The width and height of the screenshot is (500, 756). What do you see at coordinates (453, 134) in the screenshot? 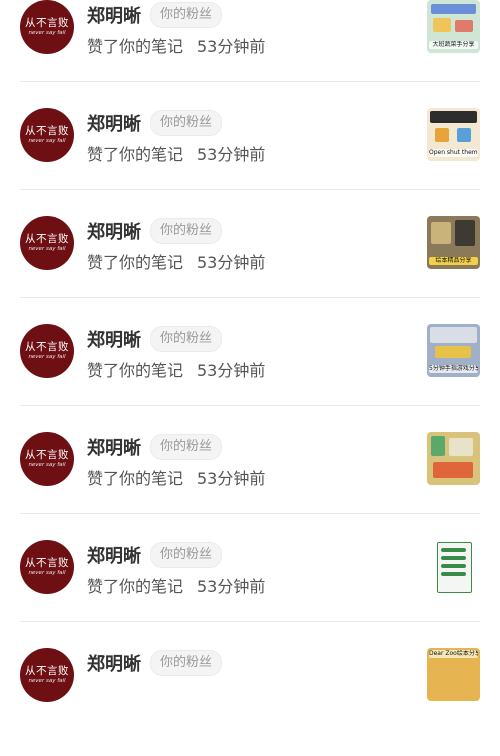
I see `note-thumbnail: Open shut them 绘本游戏分享` at bounding box center [453, 134].